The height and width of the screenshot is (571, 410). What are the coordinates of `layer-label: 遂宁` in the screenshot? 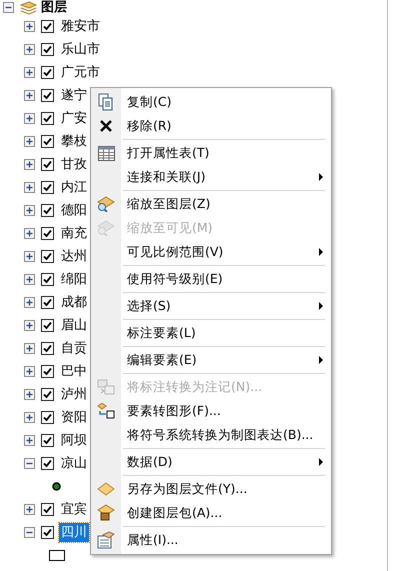 It's located at (74, 95).